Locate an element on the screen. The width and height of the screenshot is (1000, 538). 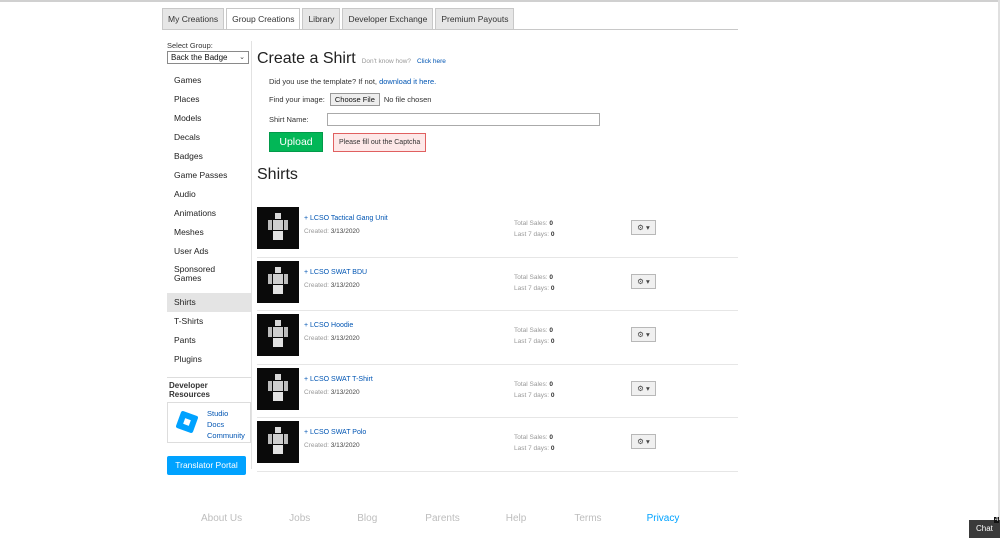
tabs-divider is located at coordinates (450, 29).